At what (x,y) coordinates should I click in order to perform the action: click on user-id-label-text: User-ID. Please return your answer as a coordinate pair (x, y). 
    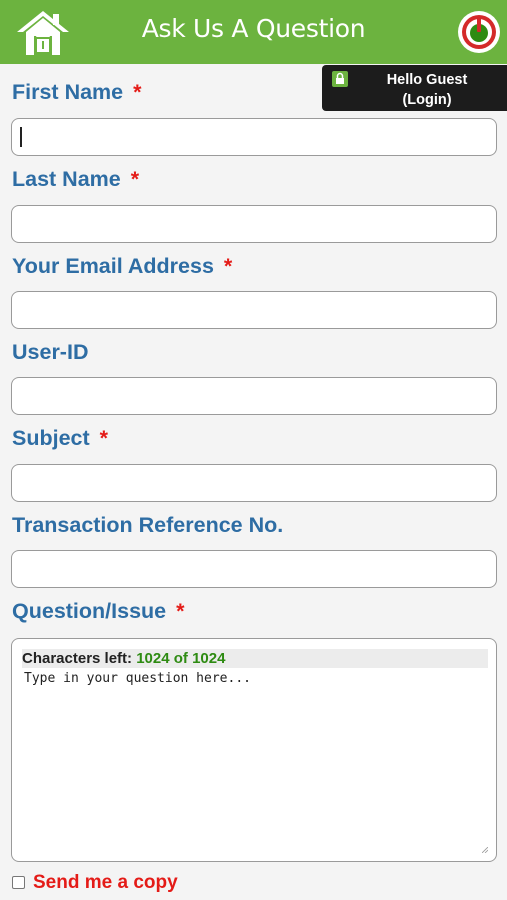
    Looking at the image, I should click on (50, 352).